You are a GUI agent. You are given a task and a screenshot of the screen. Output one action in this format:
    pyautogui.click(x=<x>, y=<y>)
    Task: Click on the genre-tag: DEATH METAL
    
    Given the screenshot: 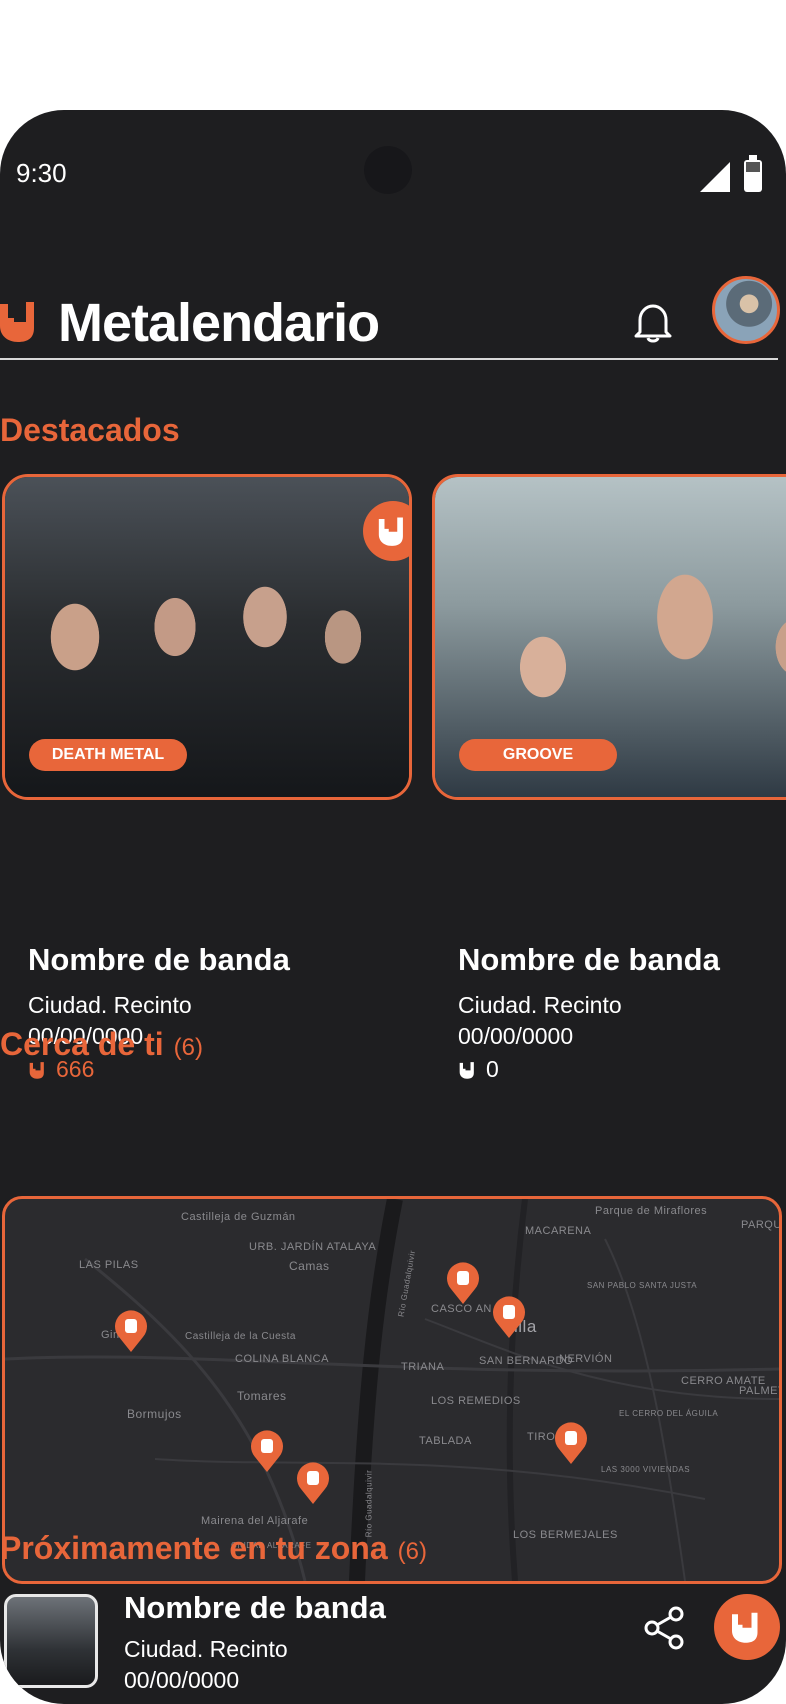 What is the action you would take?
    pyautogui.click(x=108, y=755)
    